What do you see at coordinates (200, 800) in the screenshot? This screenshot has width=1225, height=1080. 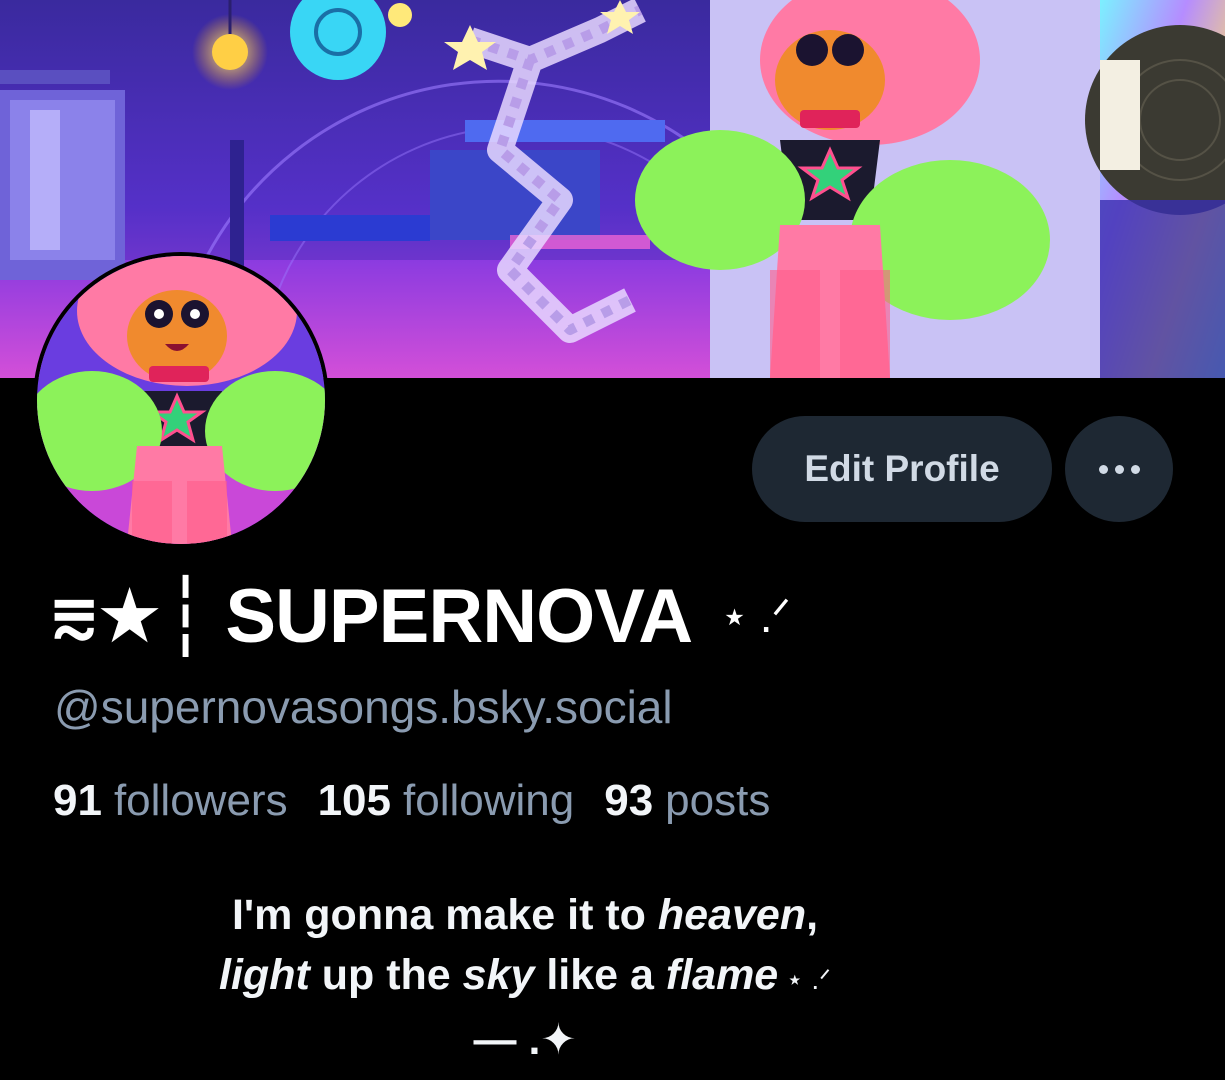 I see `followers-label: followers` at bounding box center [200, 800].